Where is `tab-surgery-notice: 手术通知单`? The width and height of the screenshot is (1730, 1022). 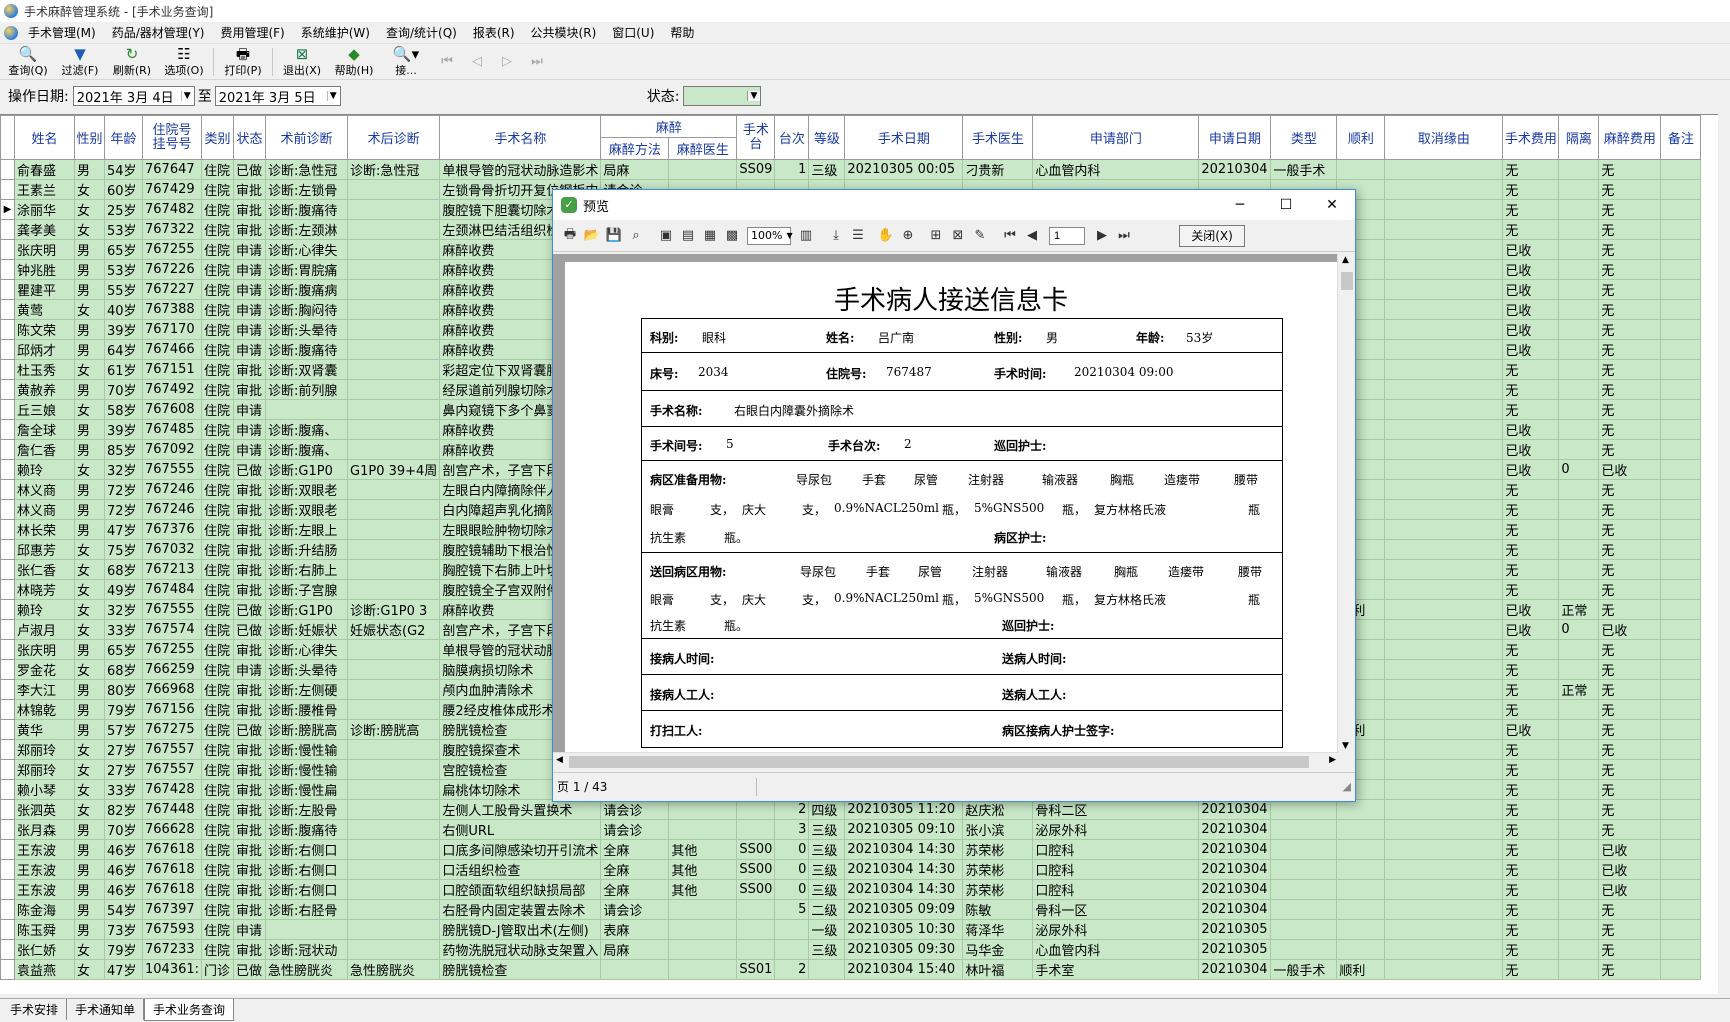 tab-surgery-notice: 手术通知单 is located at coordinates (106, 1009).